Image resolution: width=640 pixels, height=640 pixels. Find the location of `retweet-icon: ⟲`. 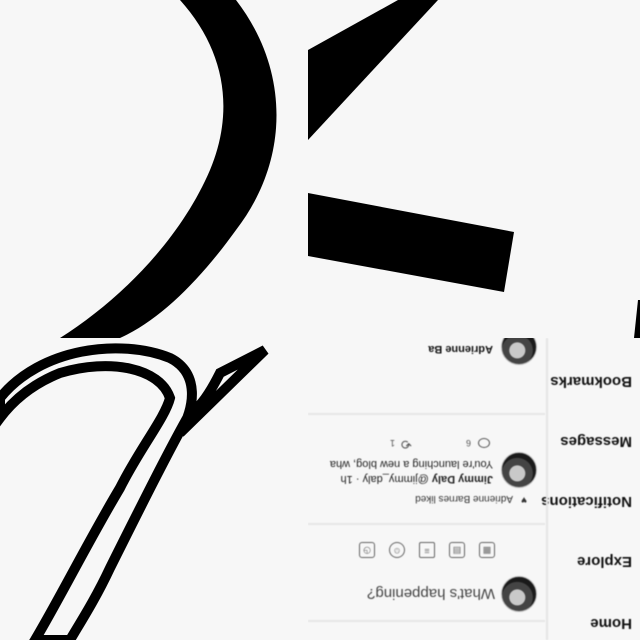

retweet-icon: ⟲ is located at coordinates (406, 444).